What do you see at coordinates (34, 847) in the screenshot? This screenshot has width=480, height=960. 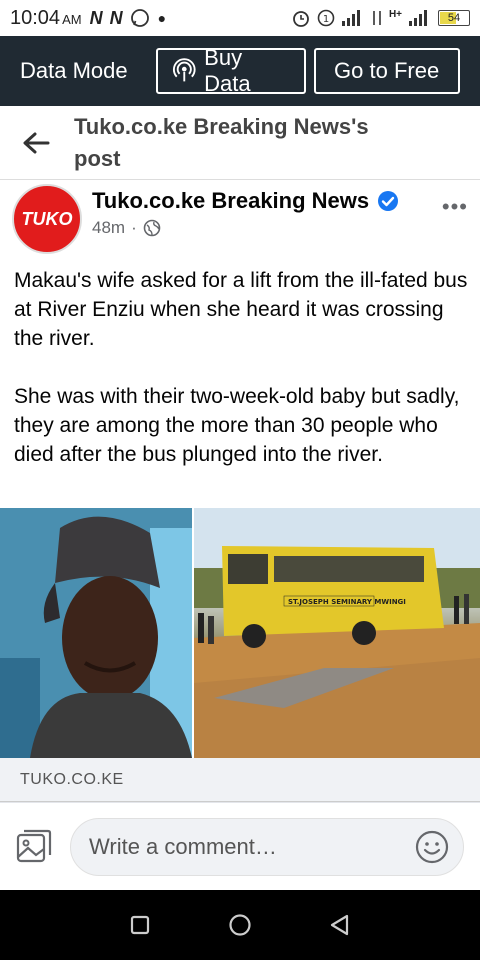 I see `photo-attach-icon` at bounding box center [34, 847].